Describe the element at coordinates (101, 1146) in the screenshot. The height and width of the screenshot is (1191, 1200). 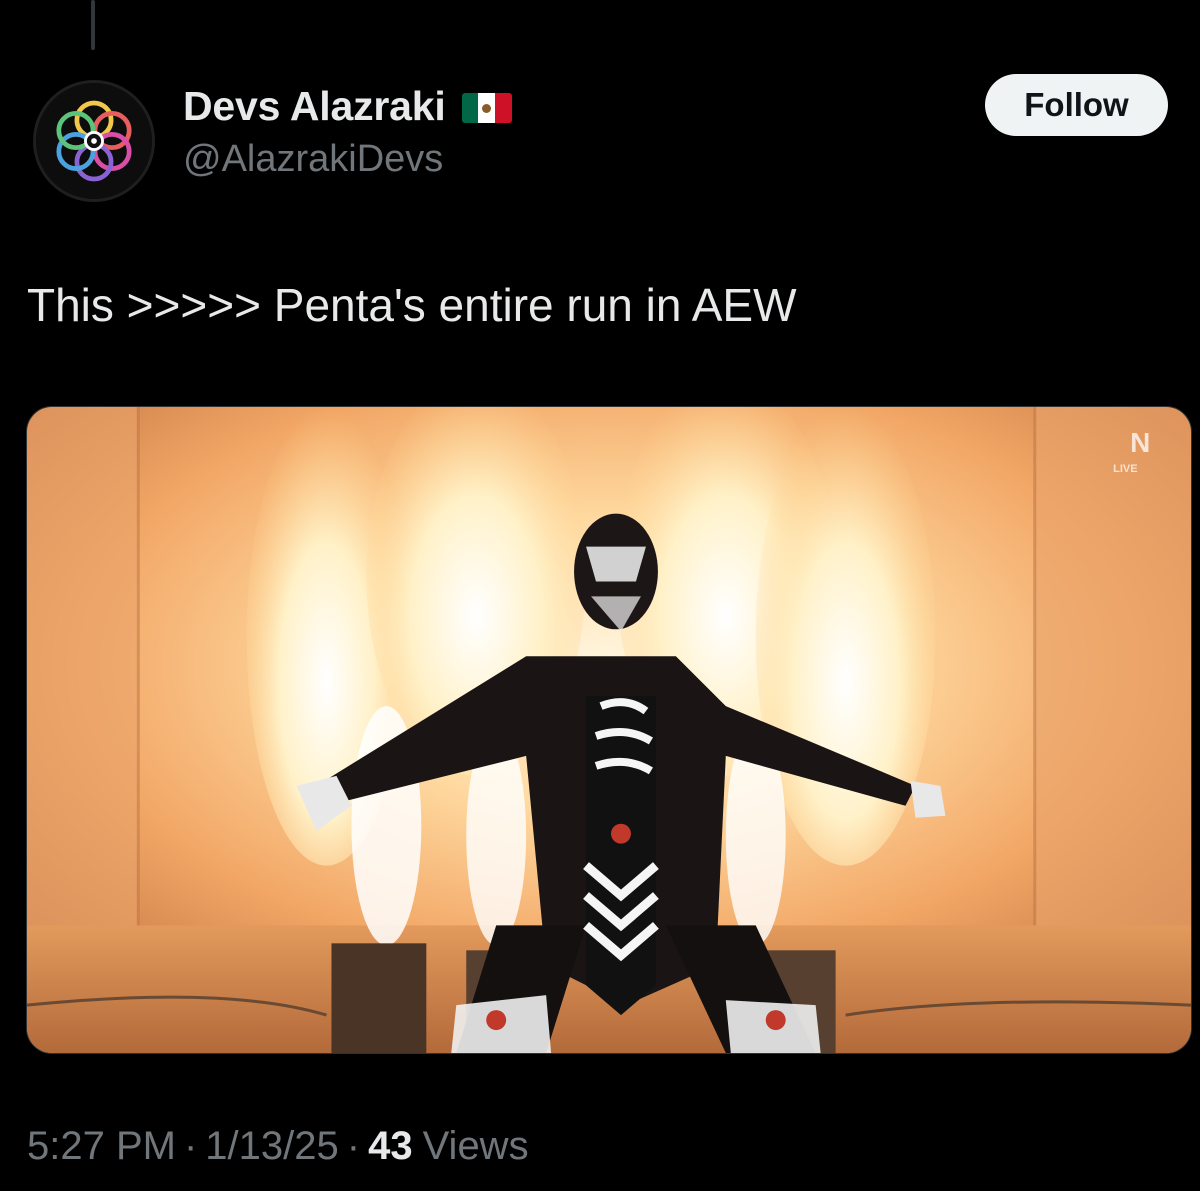
I see `tweet-time: 5:27 PM` at that location.